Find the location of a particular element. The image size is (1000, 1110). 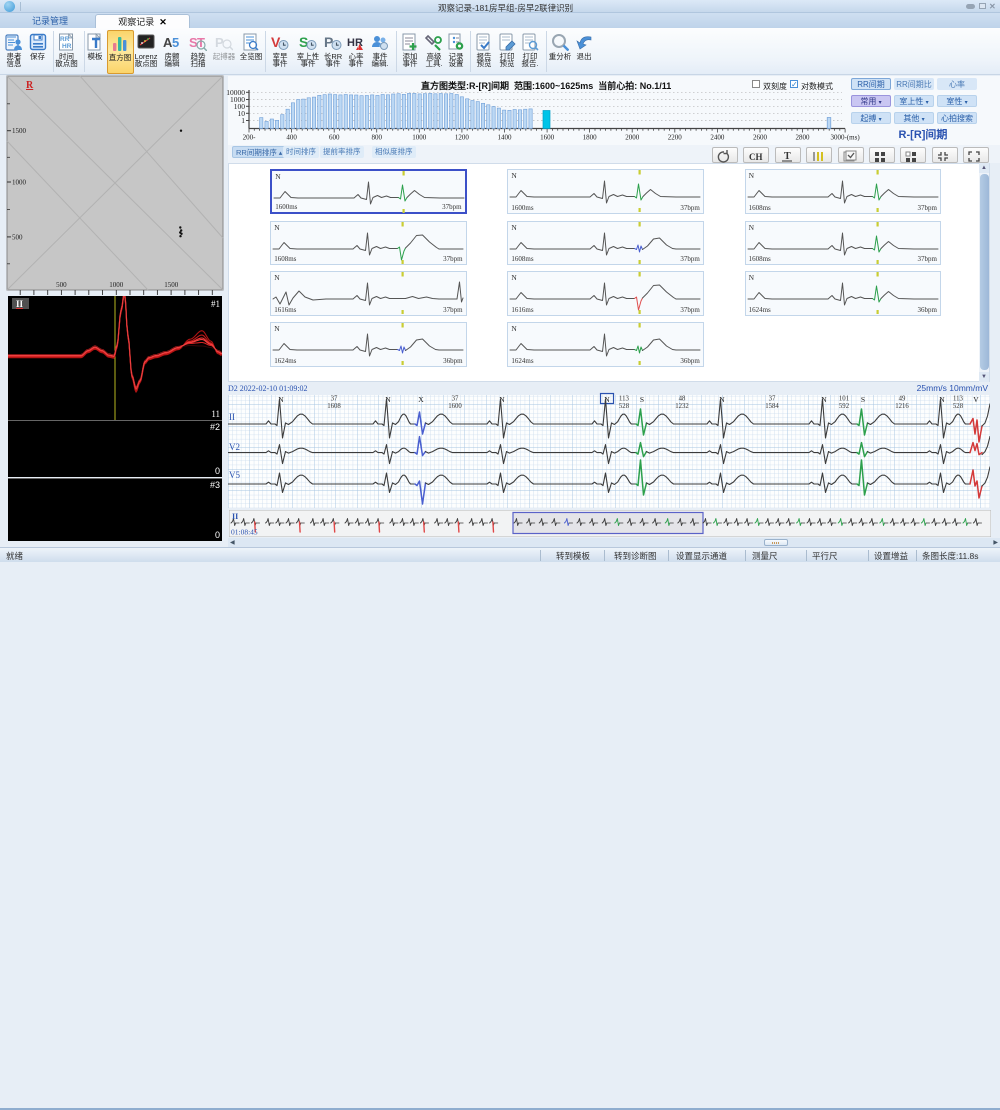

svg-text: 400 is located at coordinates (291, 138).